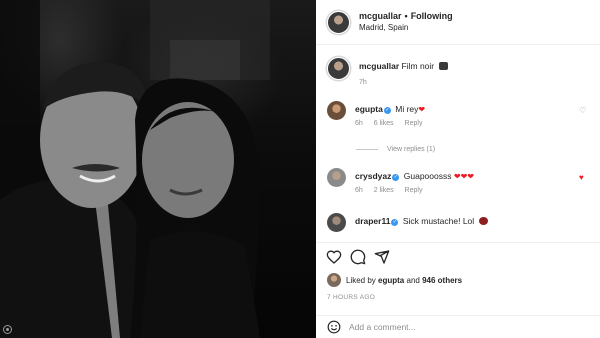 The height and width of the screenshot is (338, 600). I want to click on comment-body: egupta ✓ Mi rey❤ 6h 6 likes Reply, so click(393, 114).